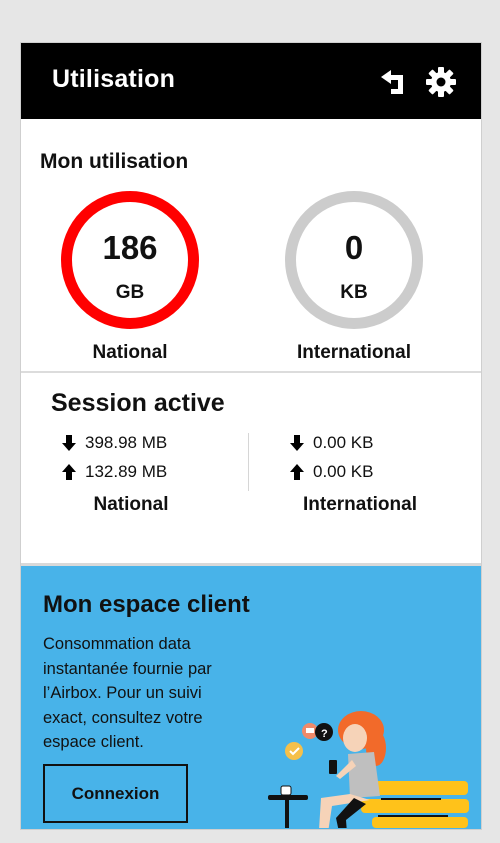 The height and width of the screenshot is (843, 500). I want to click on international-download-stat: 0.00 KB, so click(331, 443).